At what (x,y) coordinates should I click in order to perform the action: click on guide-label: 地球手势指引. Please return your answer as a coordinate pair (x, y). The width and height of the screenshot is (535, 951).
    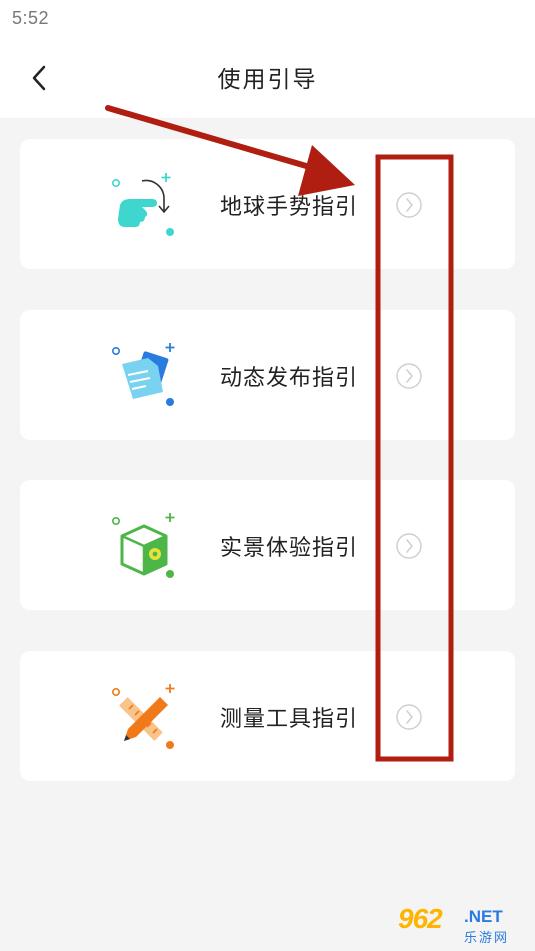
    Looking at the image, I should click on (289, 206).